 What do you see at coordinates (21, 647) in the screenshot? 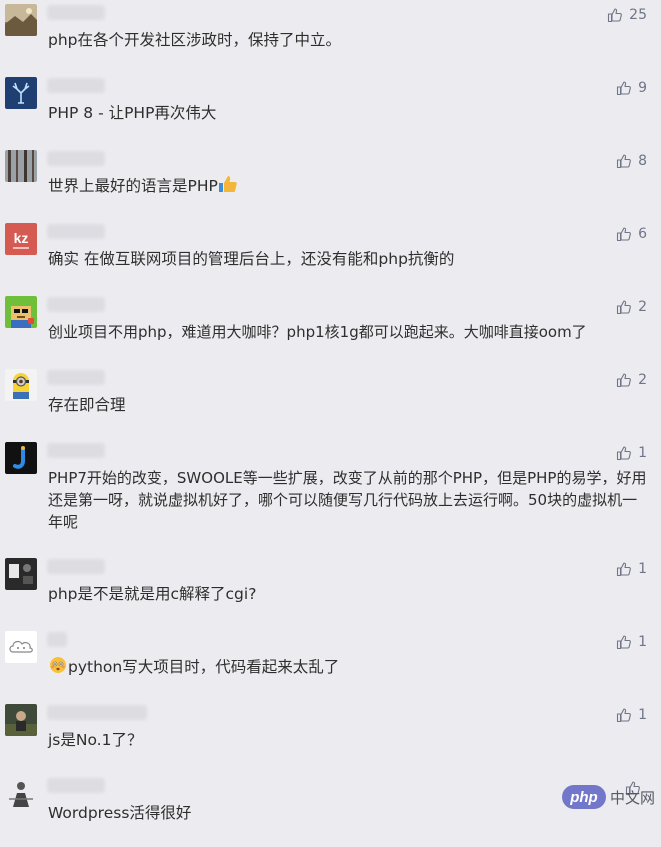
I see `cloud-avatar-icon` at bounding box center [21, 647].